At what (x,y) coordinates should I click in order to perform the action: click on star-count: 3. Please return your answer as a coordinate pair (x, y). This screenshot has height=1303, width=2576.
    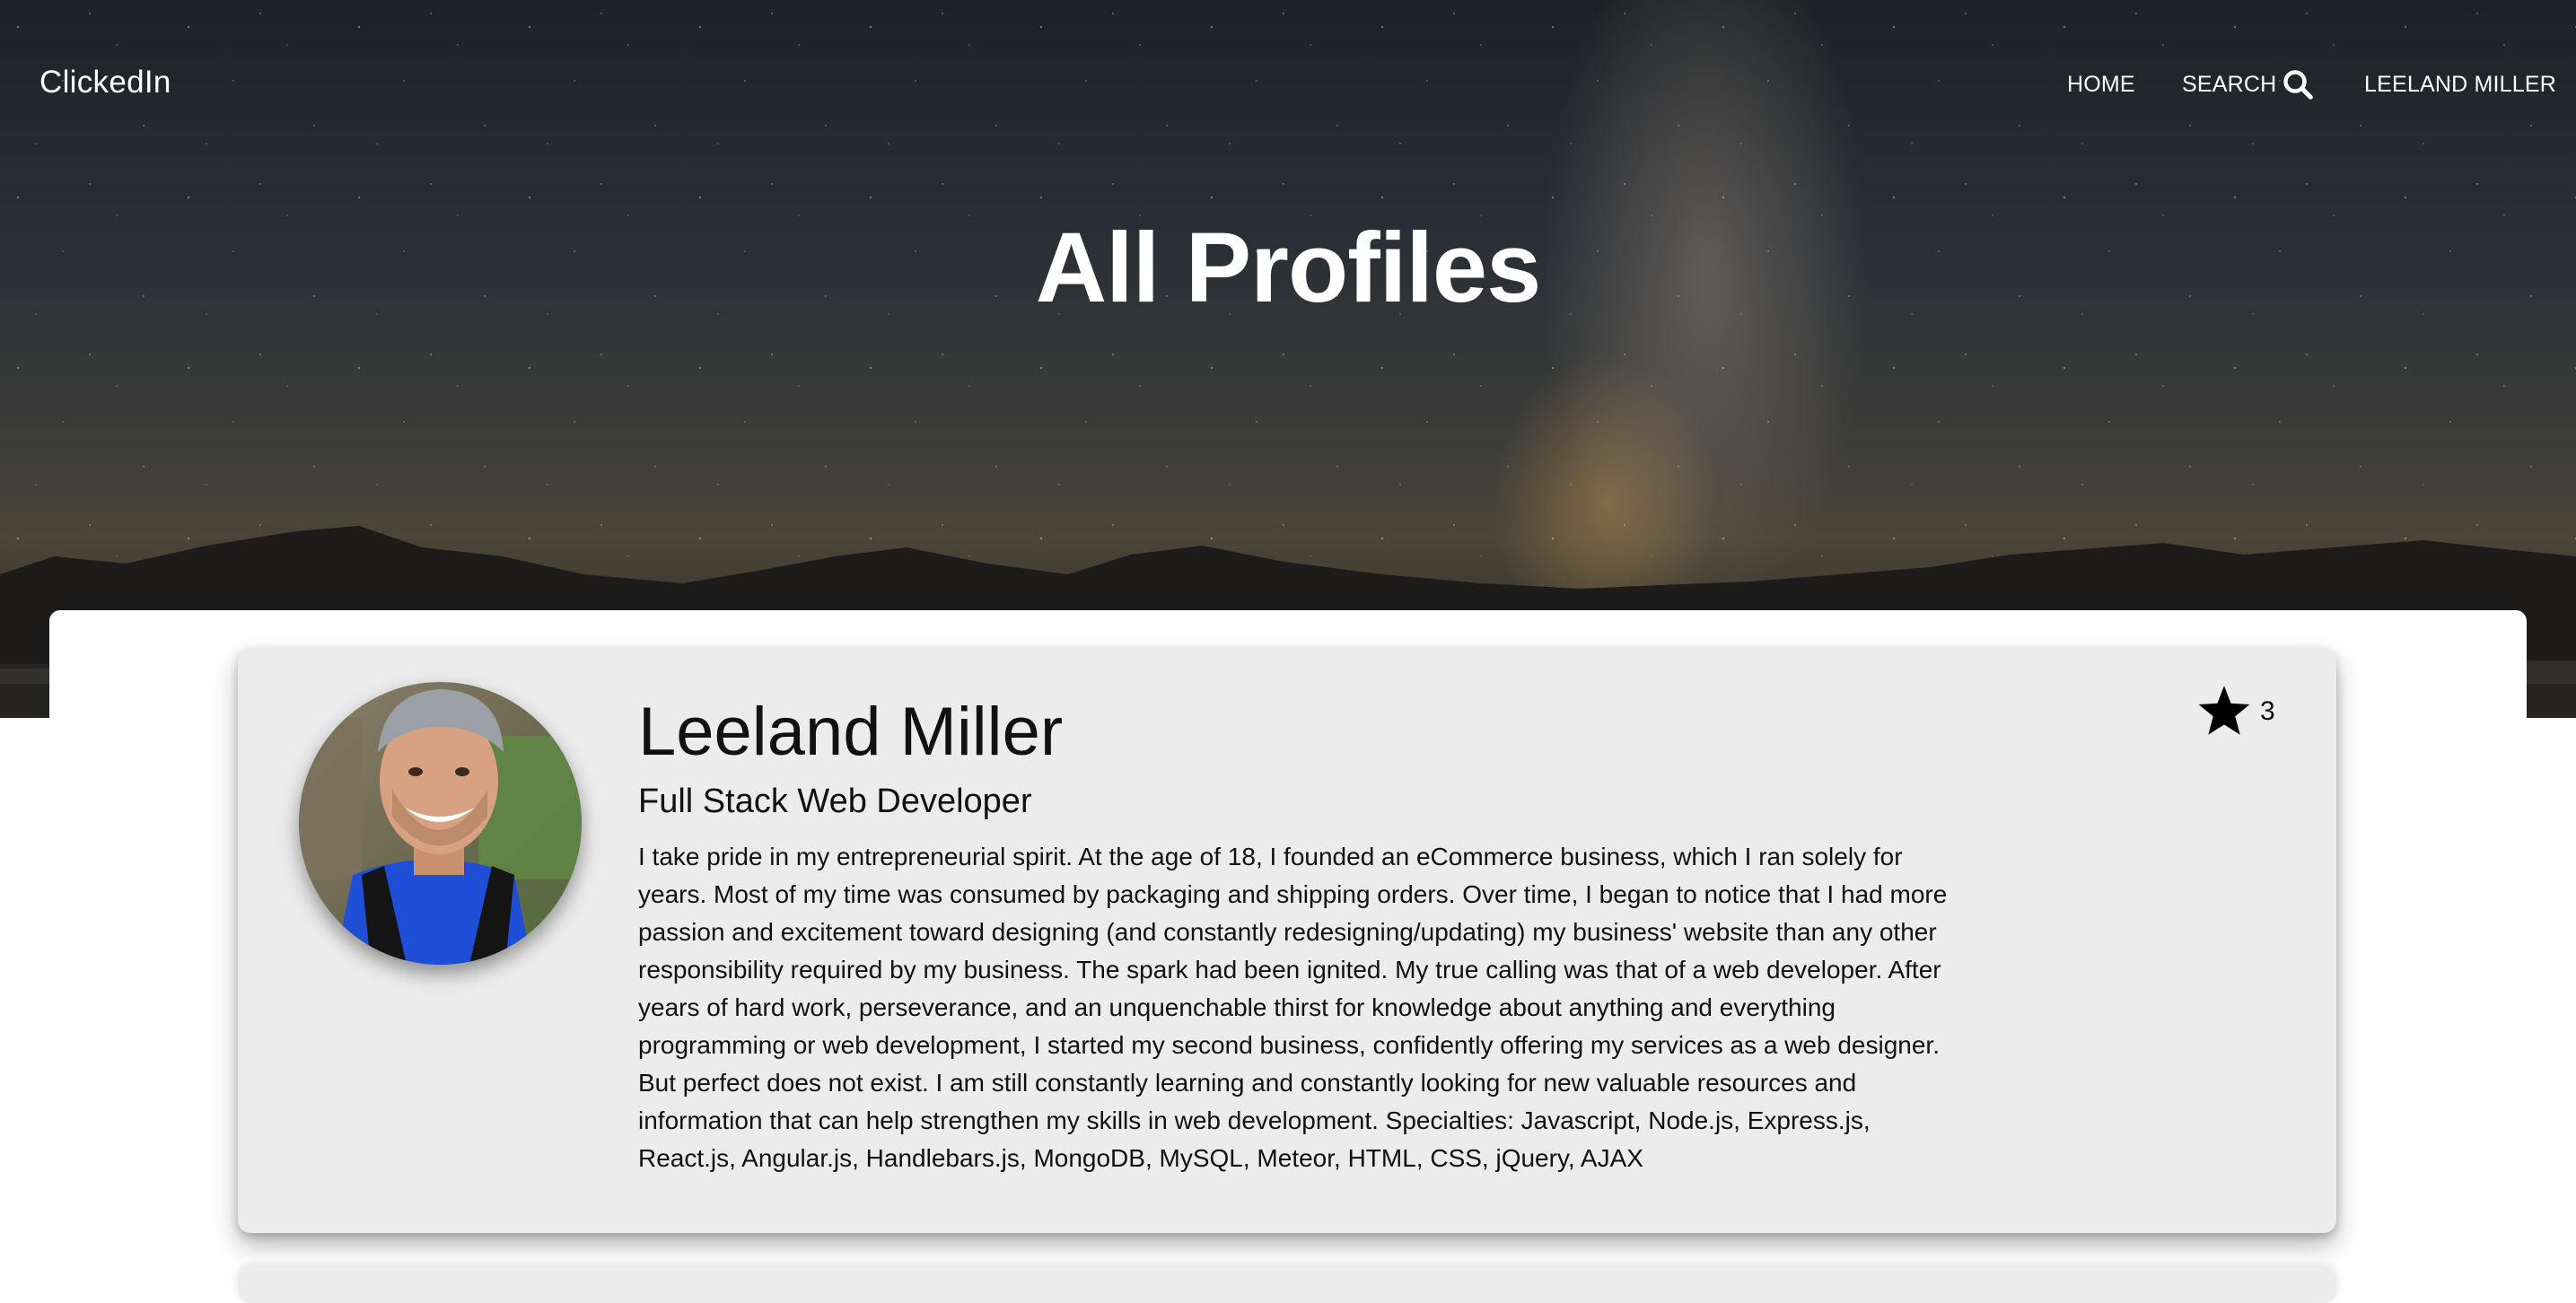
    Looking at the image, I should click on (2267, 711).